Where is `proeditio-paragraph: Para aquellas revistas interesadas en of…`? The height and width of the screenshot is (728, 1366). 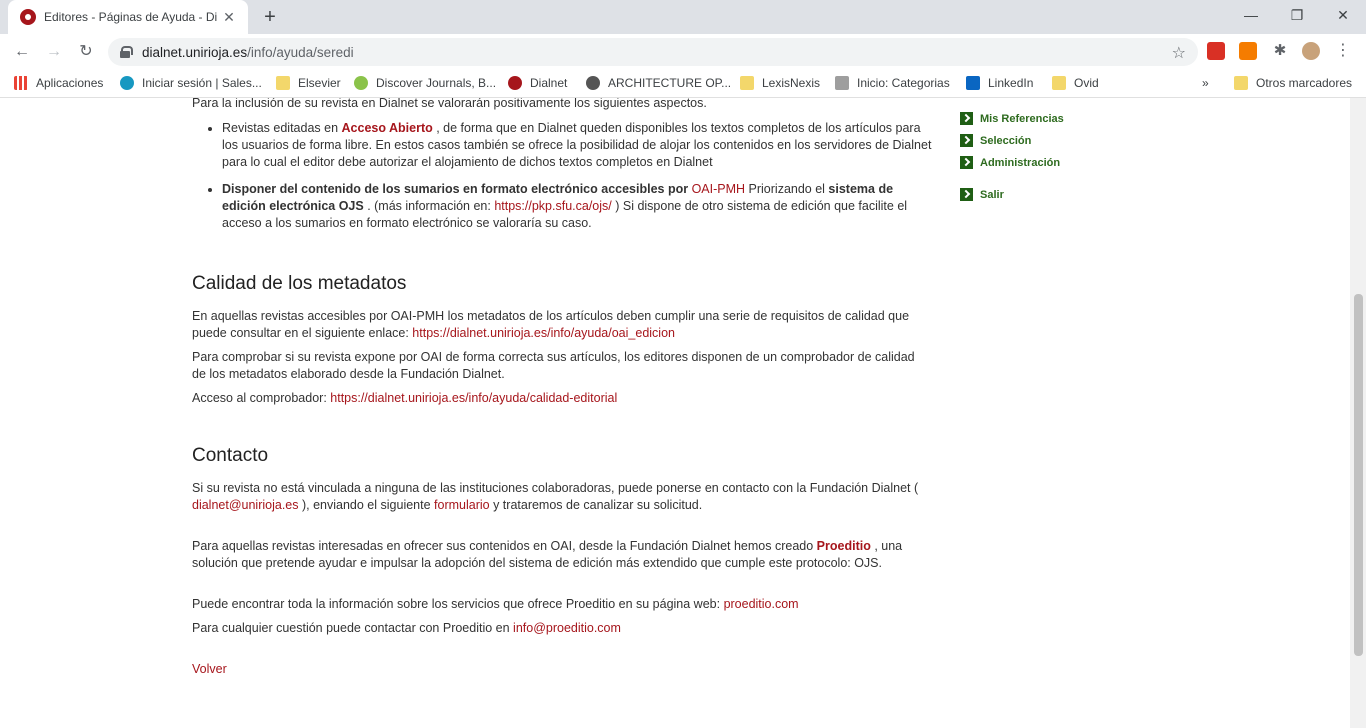
proeditio-paragraph: Para aquellas revistas interesadas en of… is located at coordinates (547, 554).